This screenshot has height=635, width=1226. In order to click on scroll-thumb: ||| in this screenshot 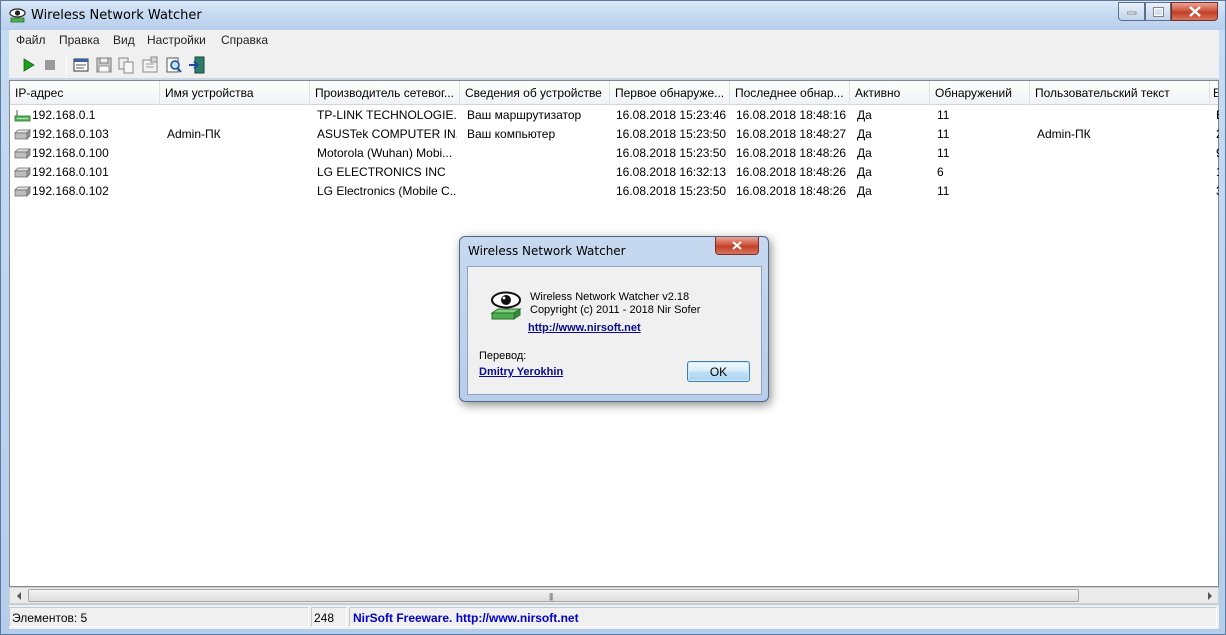, I will do `click(553, 595)`.